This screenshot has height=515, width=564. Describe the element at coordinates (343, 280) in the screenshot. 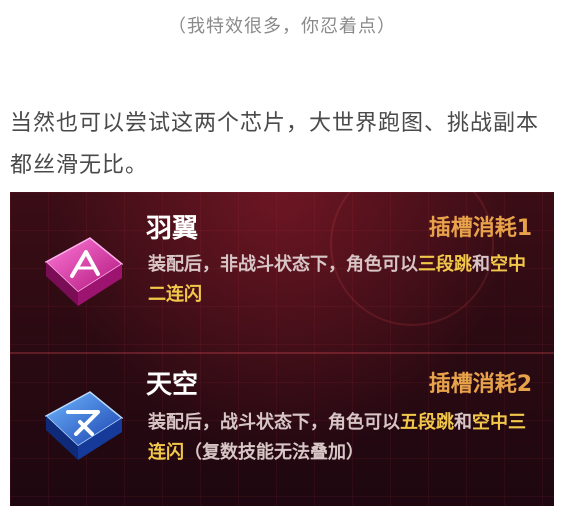

I see `chip-description: 装配后，非战斗状态下，角色可以三段跳和空中二连闪` at that location.